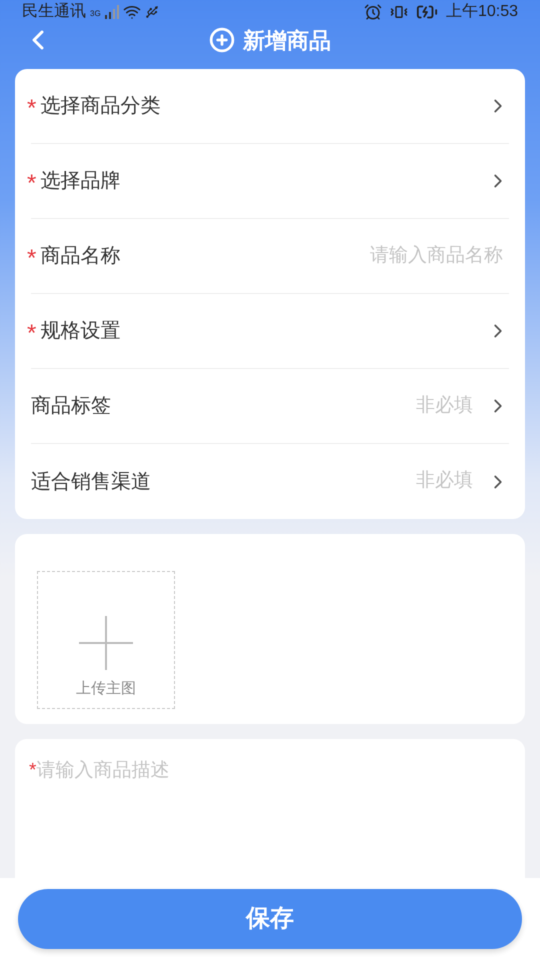  What do you see at coordinates (80, 181) in the screenshot?
I see `row-label: 选择品牌` at bounding box center [80, 181].